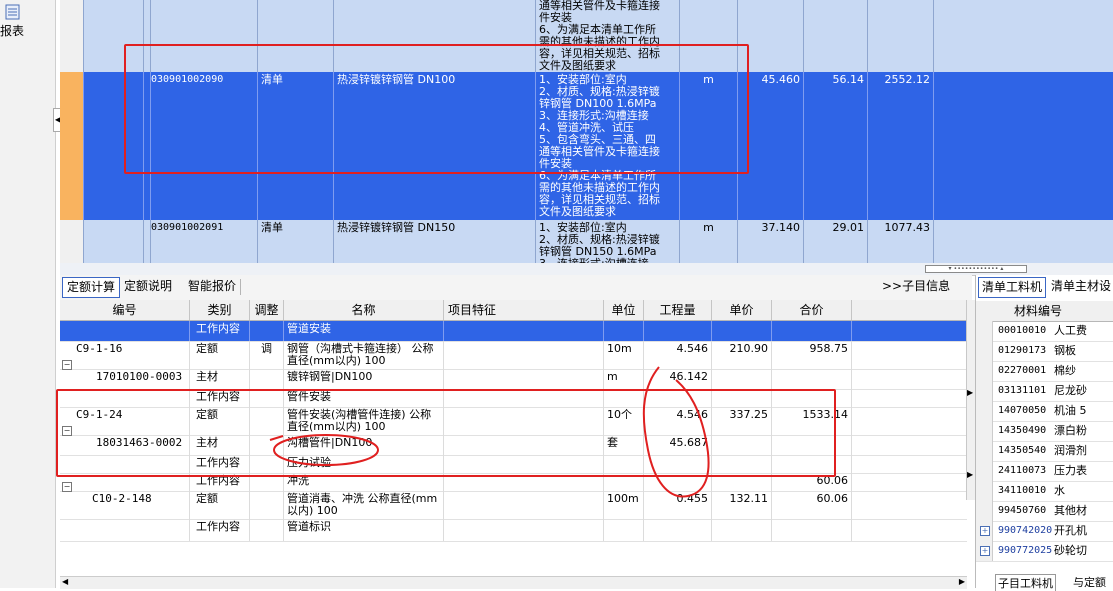 The image size is (1113, 591). What do you see at coordinates (276, 438) in the screenshot?
I see `annotation-stroke` at bounding box center [276, 438].